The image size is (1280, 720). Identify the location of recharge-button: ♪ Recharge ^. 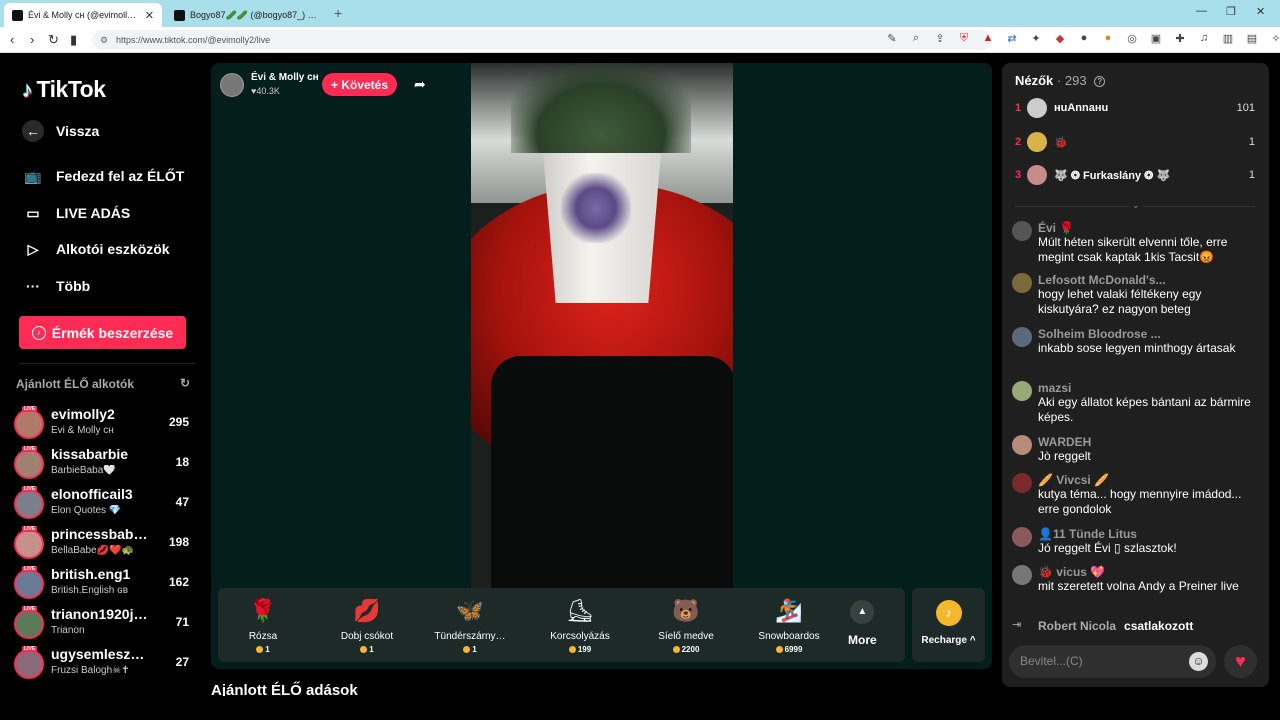
(948, 625).